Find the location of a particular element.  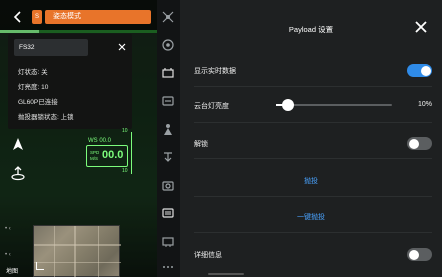

realtime-data-label: 显示实时数据 is located at coordinates (215, 71).